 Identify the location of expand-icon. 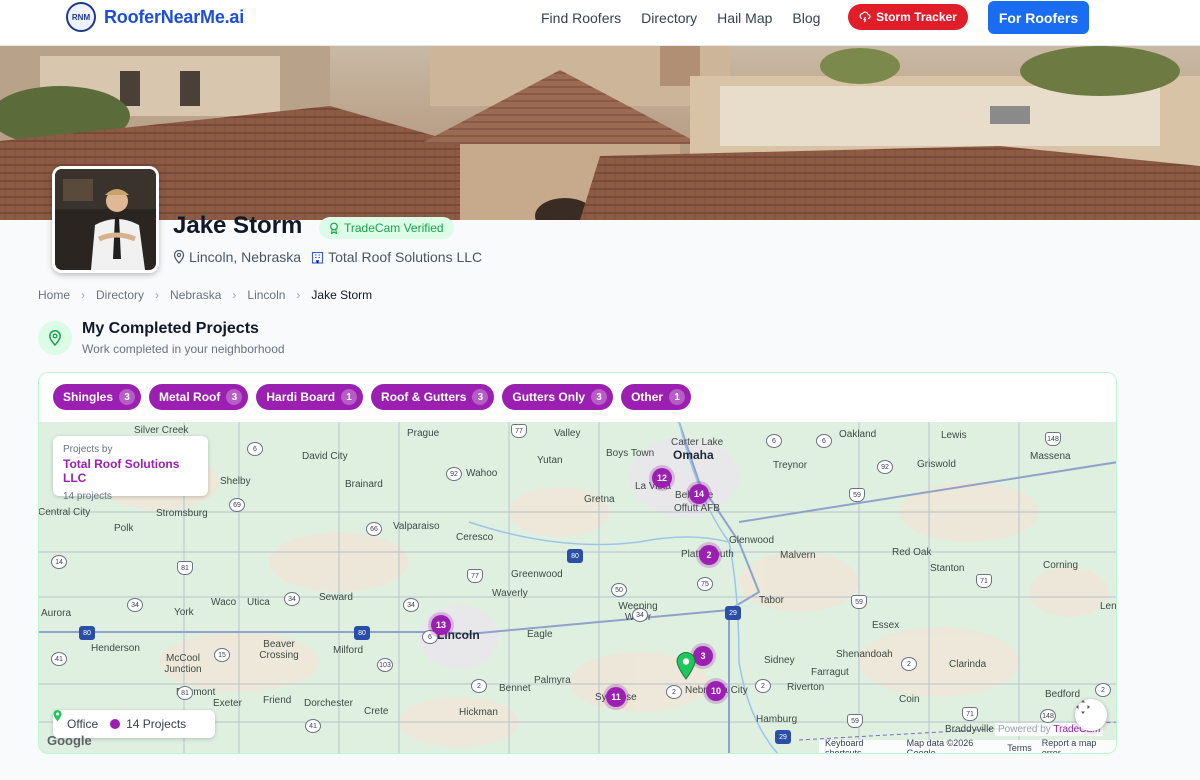
(1083, 707).